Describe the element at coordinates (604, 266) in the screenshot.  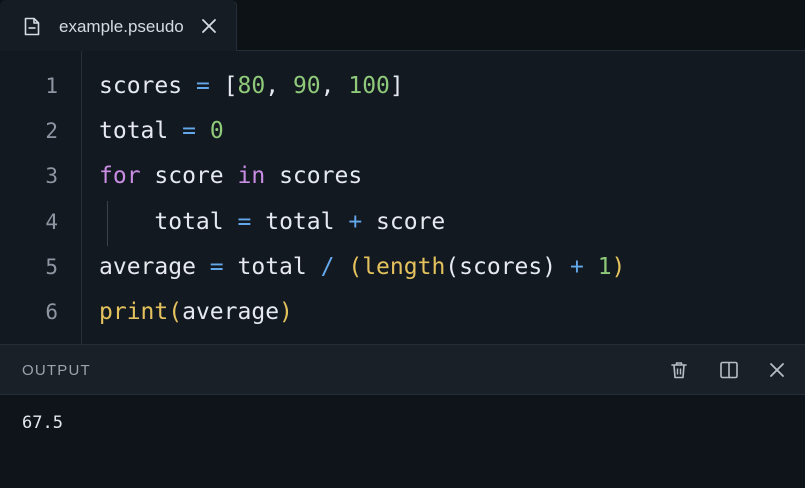
I see `code-token: 1` at that location.